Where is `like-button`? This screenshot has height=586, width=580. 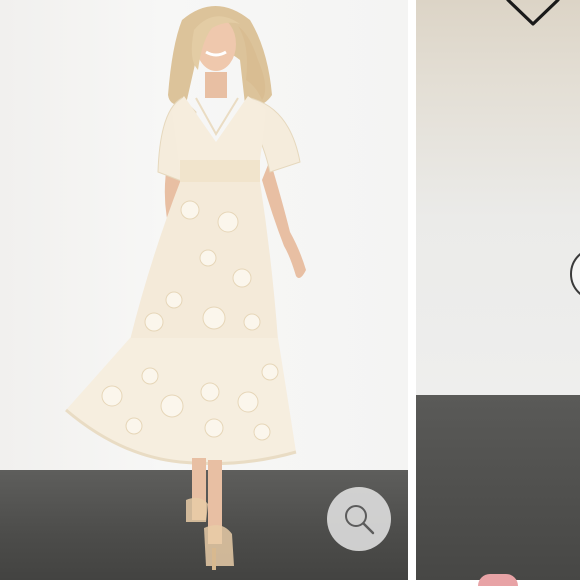 like-button is located at coordinates (533, 14).